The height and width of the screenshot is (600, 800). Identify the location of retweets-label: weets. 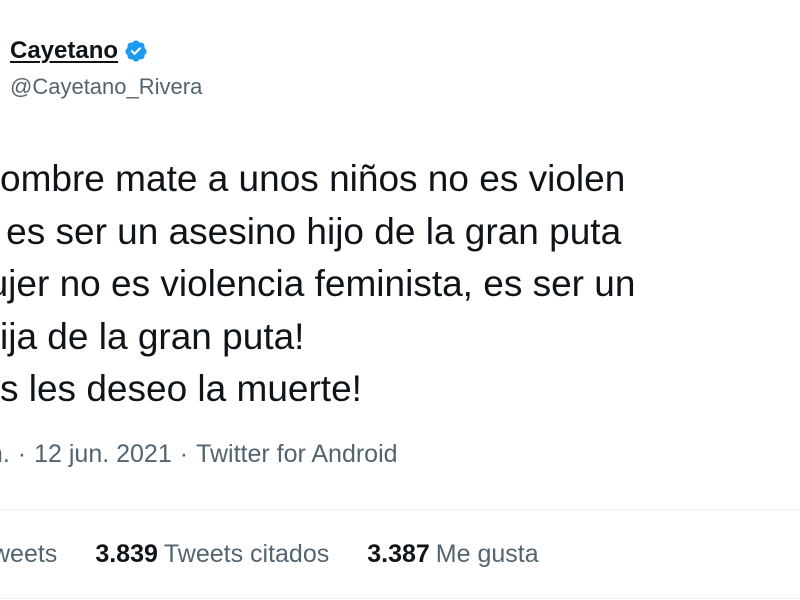
(29, 554).